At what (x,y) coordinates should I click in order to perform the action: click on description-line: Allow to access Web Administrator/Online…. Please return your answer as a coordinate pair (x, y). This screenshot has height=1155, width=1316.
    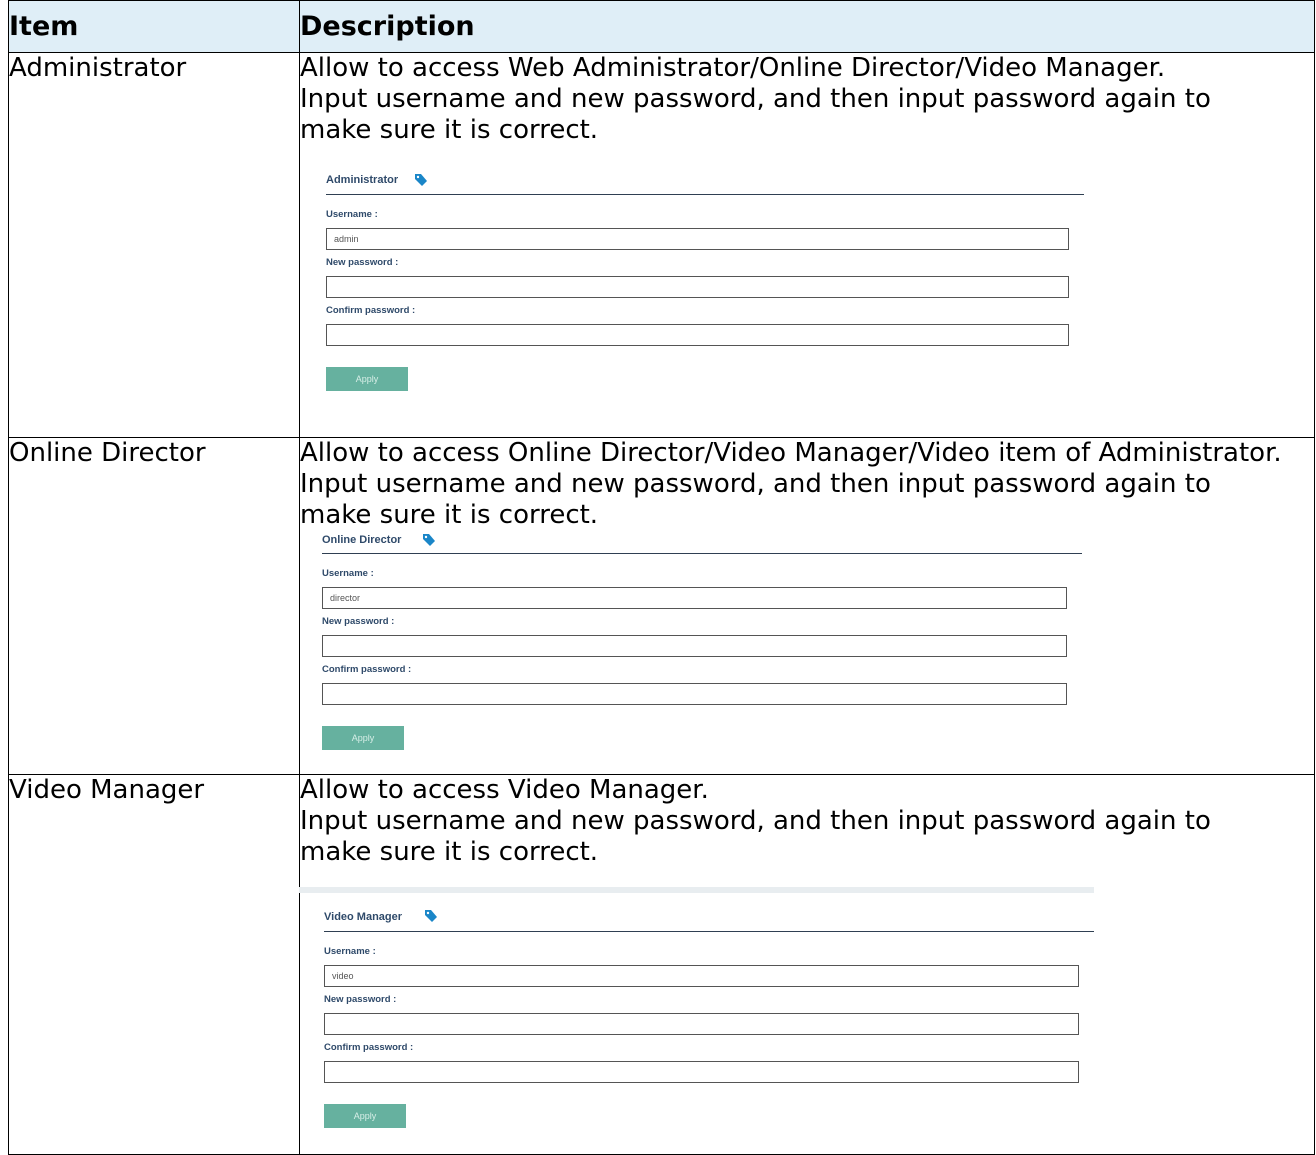
    Looking at the image, I should click on (733, 68).